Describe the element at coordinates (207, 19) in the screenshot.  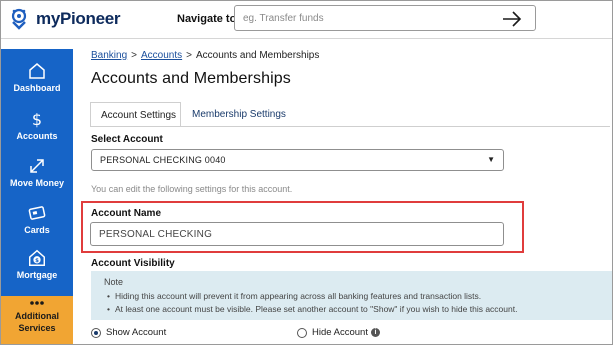
I see `navigate-to-label: Navigate to` at that location.